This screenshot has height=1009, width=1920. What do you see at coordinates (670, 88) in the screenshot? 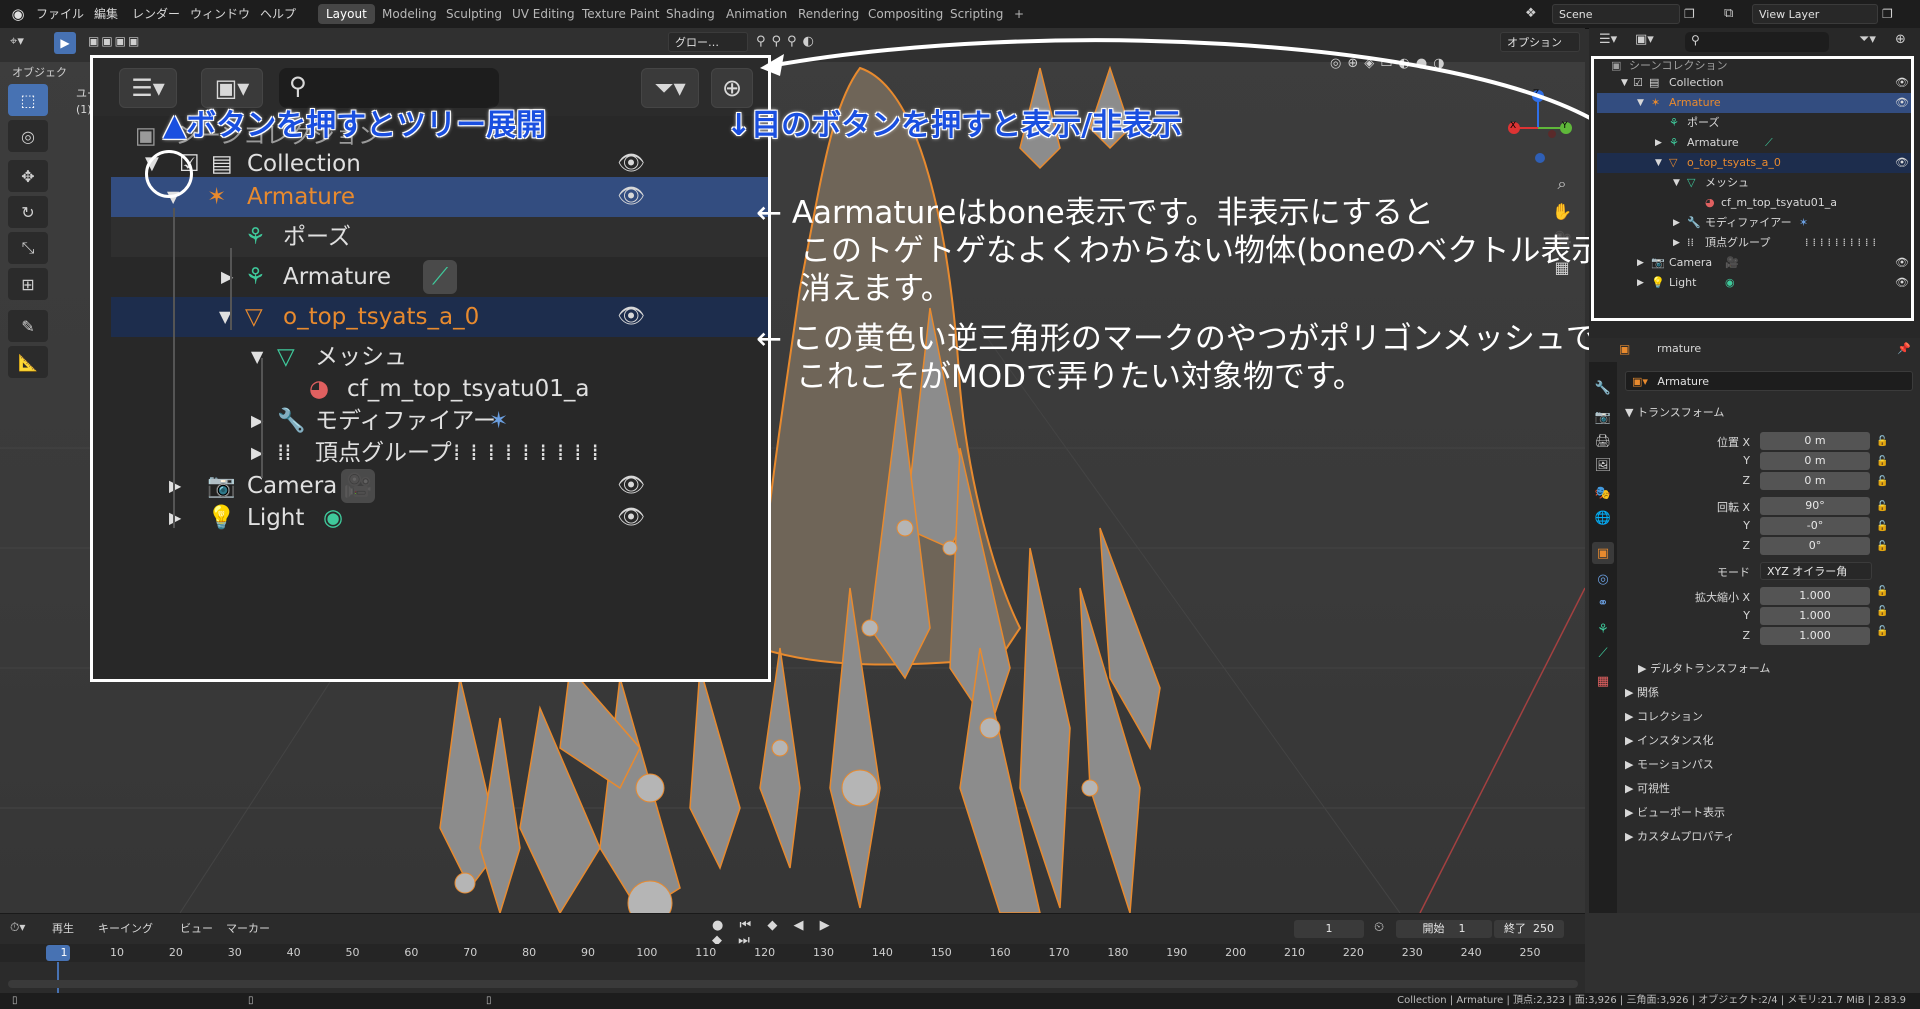
I see `filter-funnel-icon: ⏷▾` at bounding box center [670, 88].